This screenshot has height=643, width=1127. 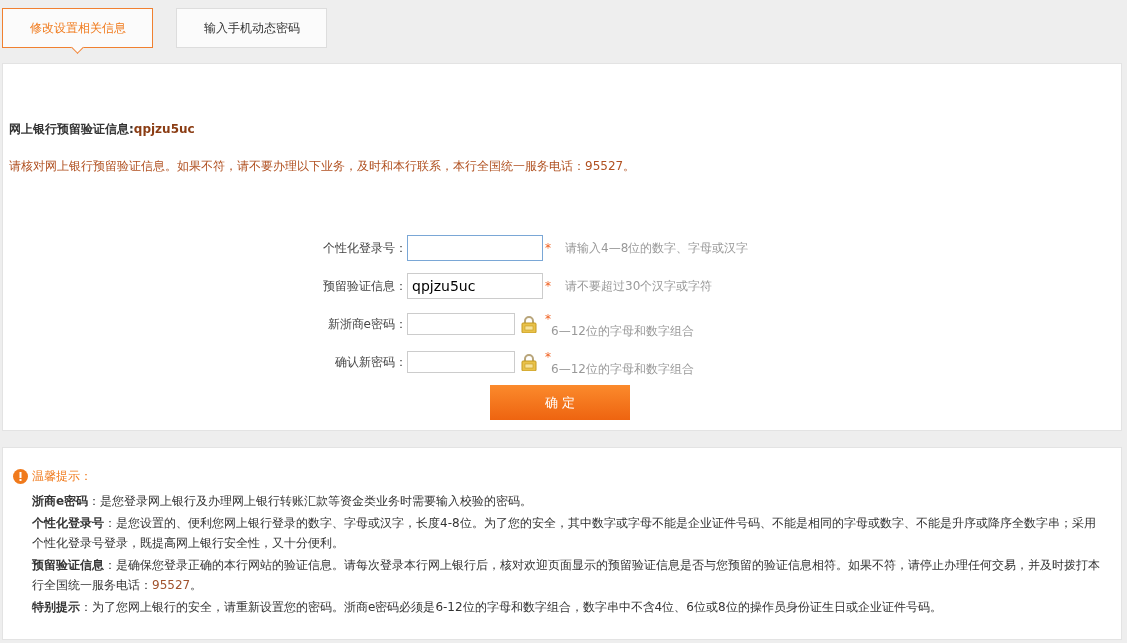 I want to click on field-label: 预留验证信息：, so click(x=364, y=286).